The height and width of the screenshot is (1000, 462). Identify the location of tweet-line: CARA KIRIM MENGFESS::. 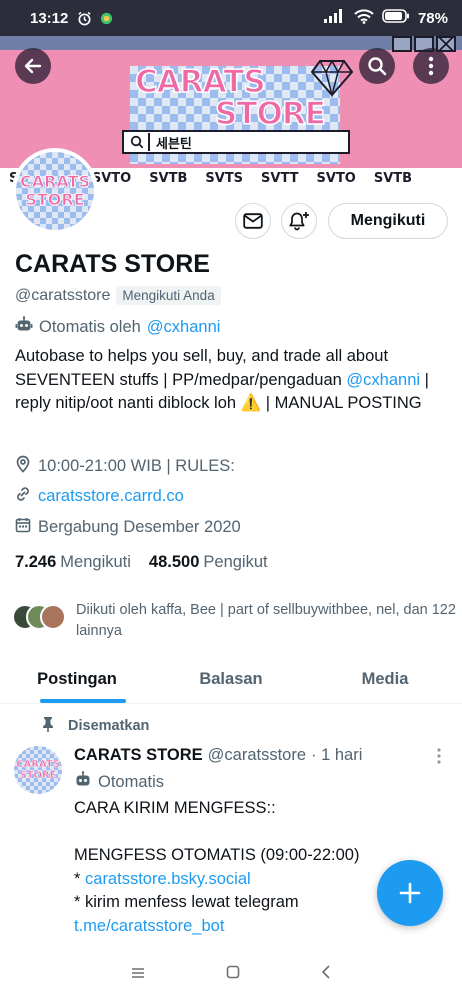
(175, 808).